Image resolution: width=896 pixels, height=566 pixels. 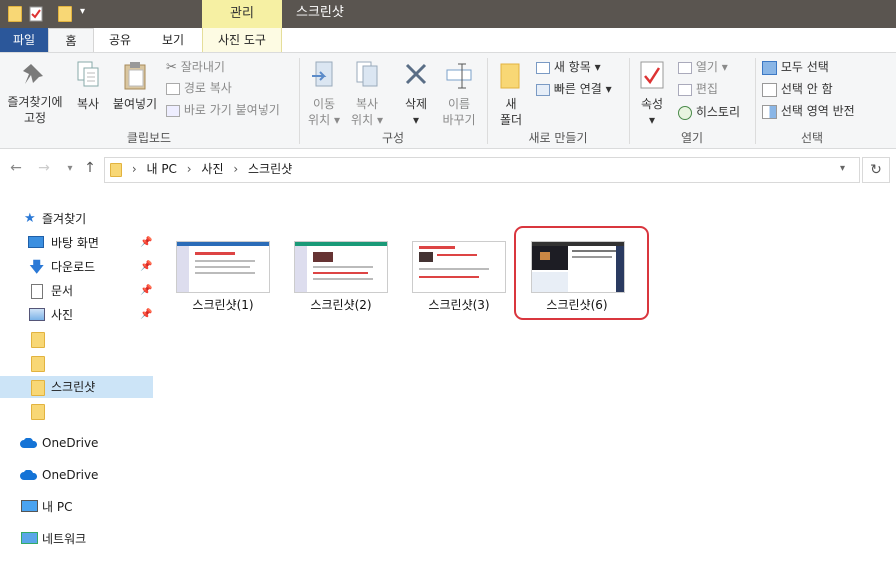 What do you see at coordinates (416, 94) in the screenshot?
I see `delete-button: 삭제 ▾` at bounding box center [416, 94].